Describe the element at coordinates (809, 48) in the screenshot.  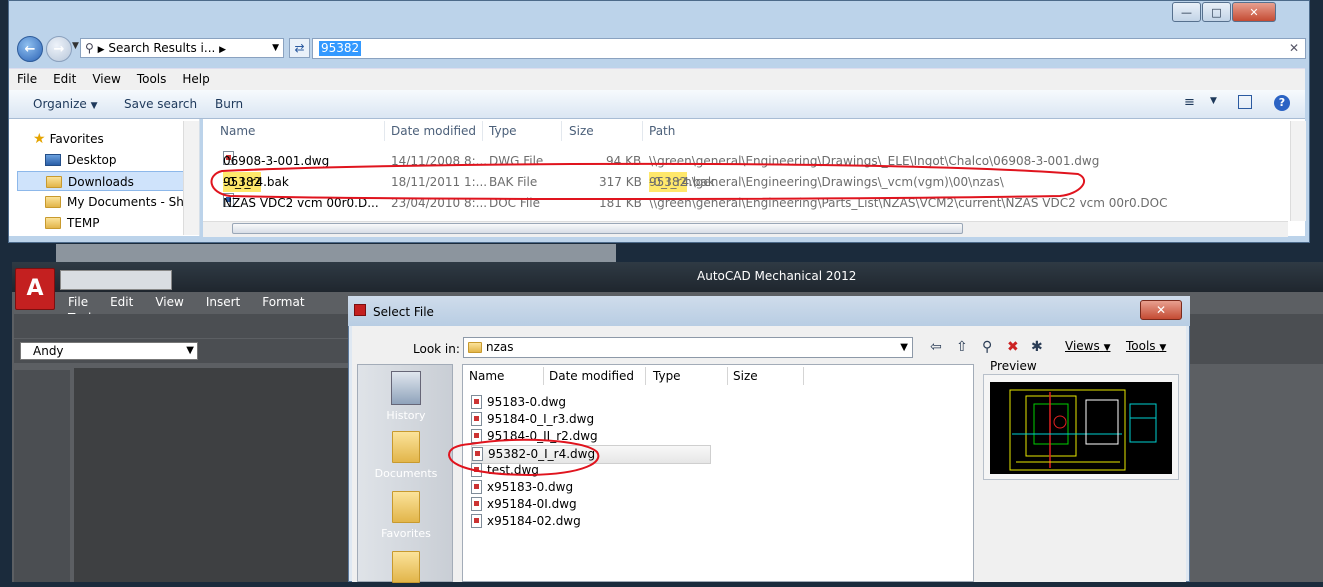
I see `search-input: 95382 ✕` at that location.